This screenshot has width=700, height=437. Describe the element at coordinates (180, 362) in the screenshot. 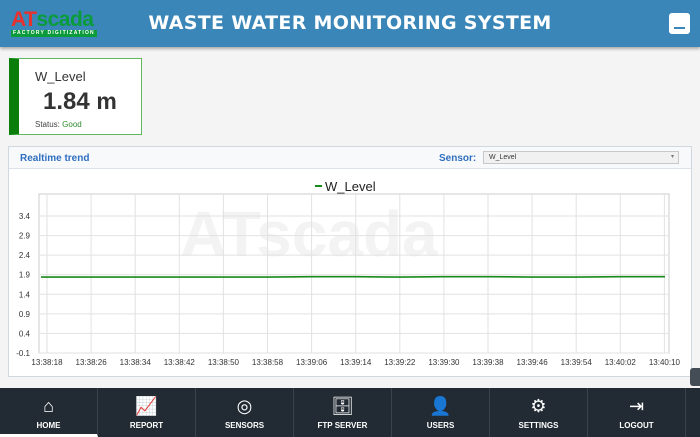

I see `x-tick-label: 13:38:42` at that location.